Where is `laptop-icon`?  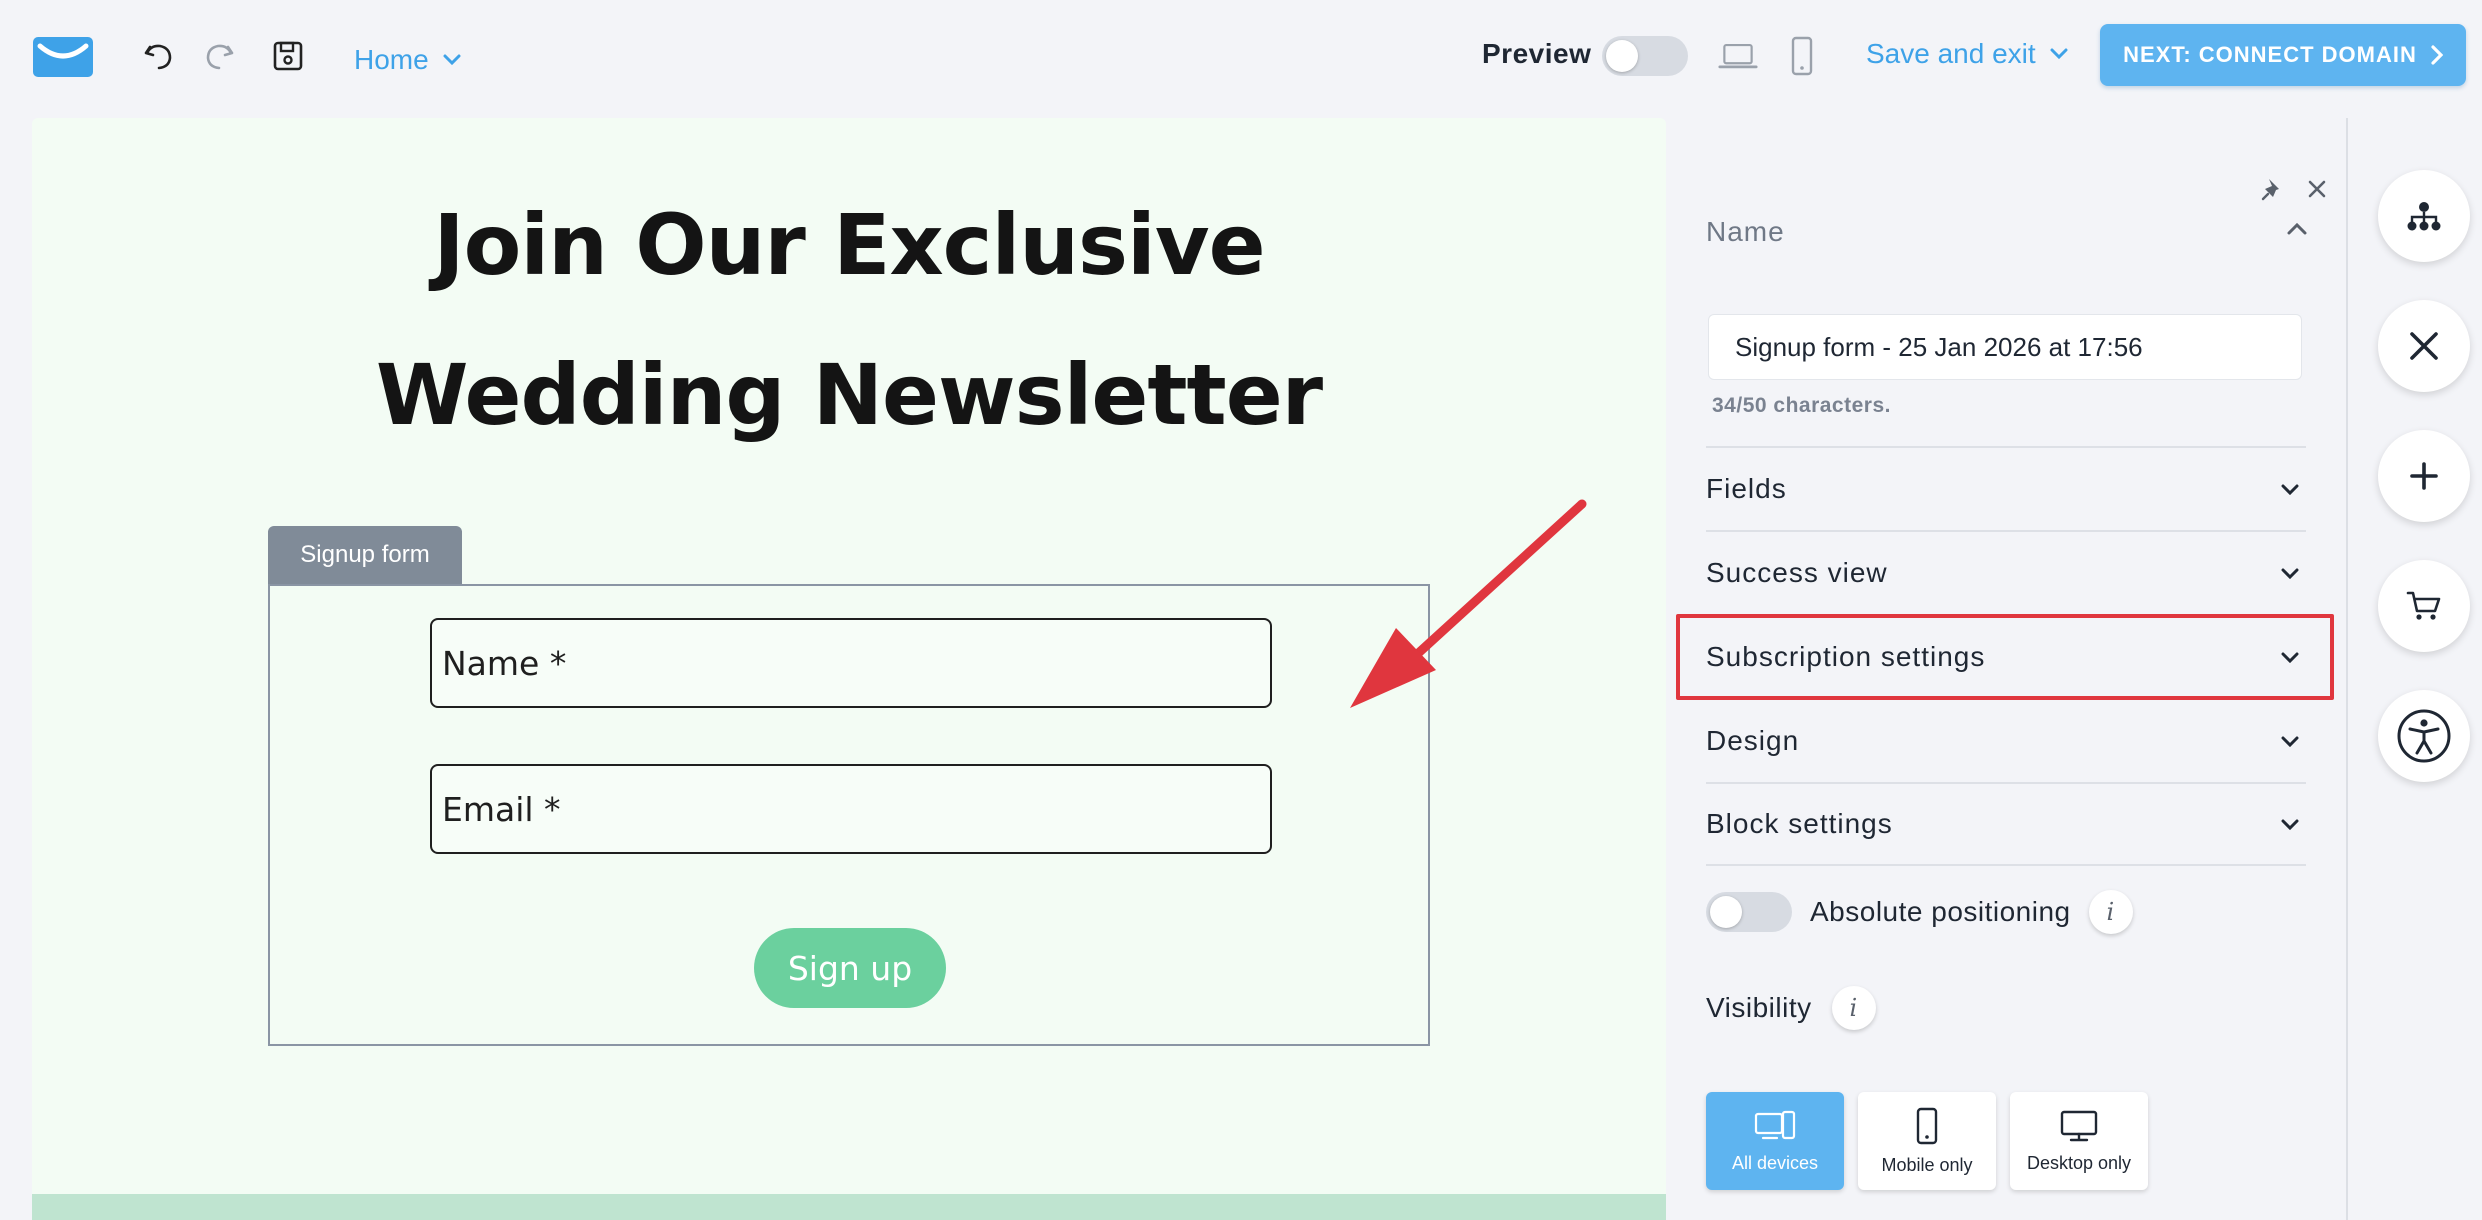
laptop-icon is located at coordinates (1738, 56).